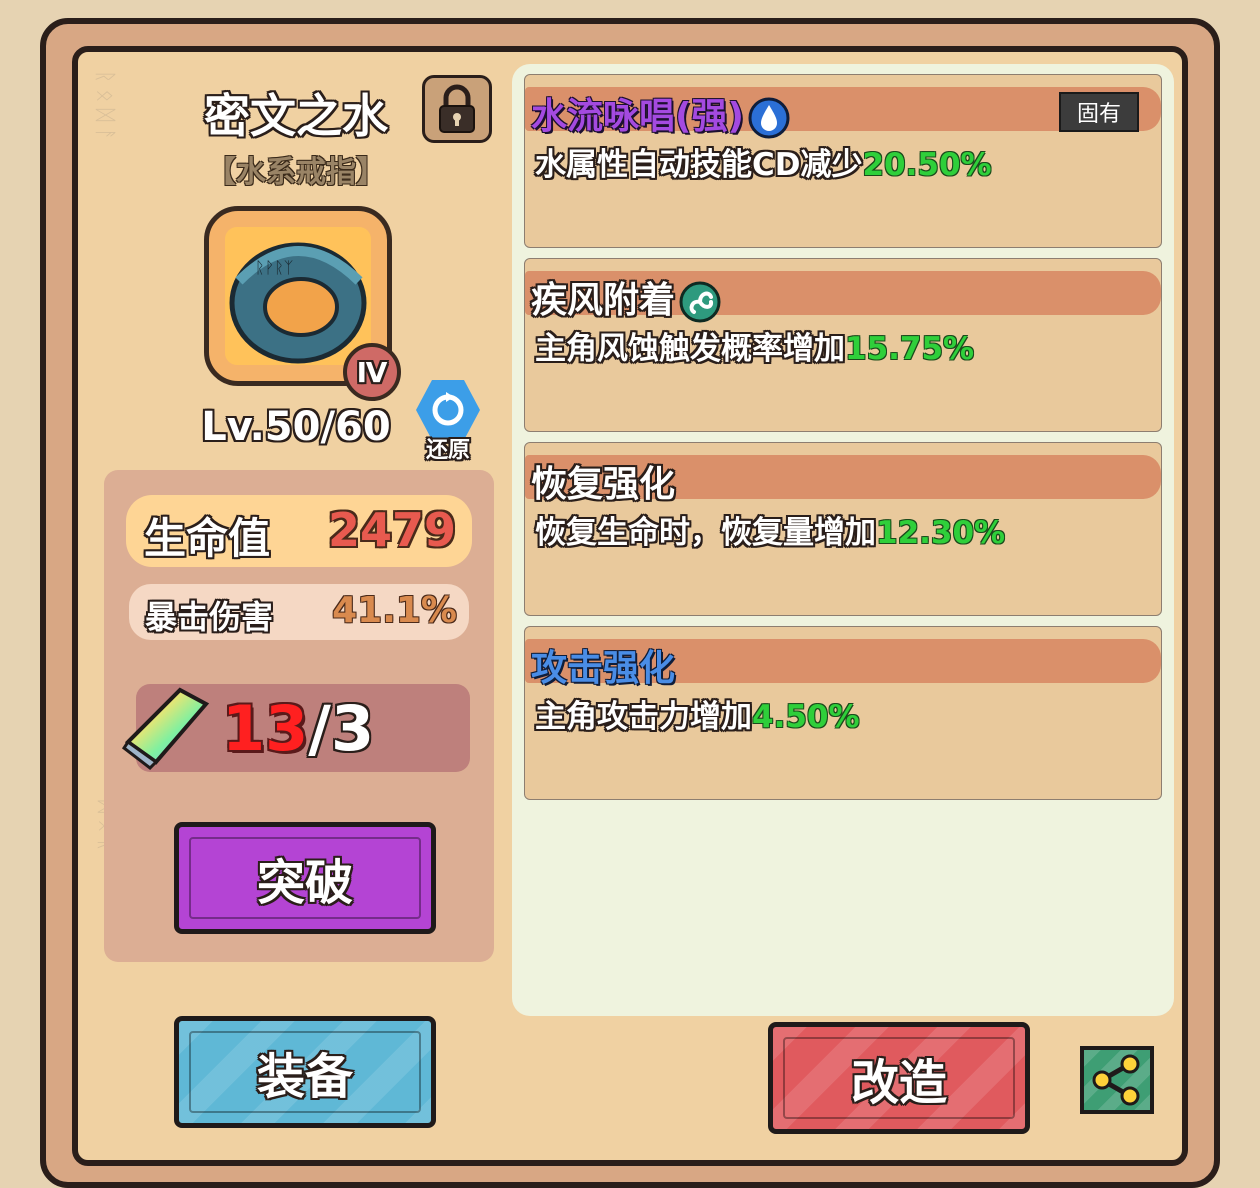 This screenshot has width=1260, height=1188. Describe the element at coordinates (274, 267) in the screenshot. I see `svg-text: ᚱᚹᚱᛉ` at that location.